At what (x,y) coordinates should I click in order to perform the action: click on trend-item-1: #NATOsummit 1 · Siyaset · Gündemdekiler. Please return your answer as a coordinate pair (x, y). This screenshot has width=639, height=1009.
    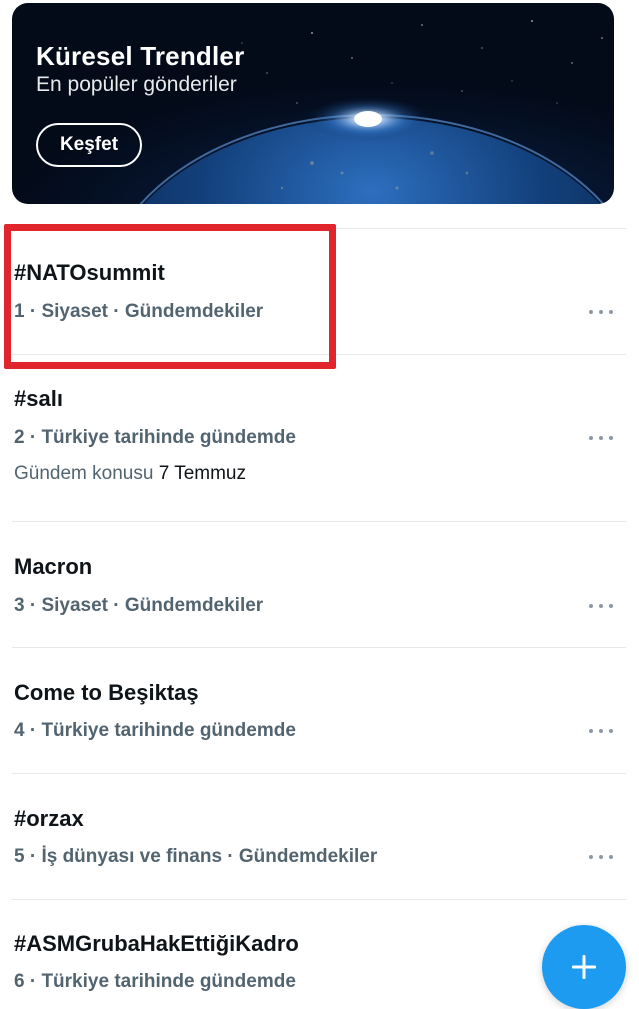
    Looking at the image, I should click on (319, 291).